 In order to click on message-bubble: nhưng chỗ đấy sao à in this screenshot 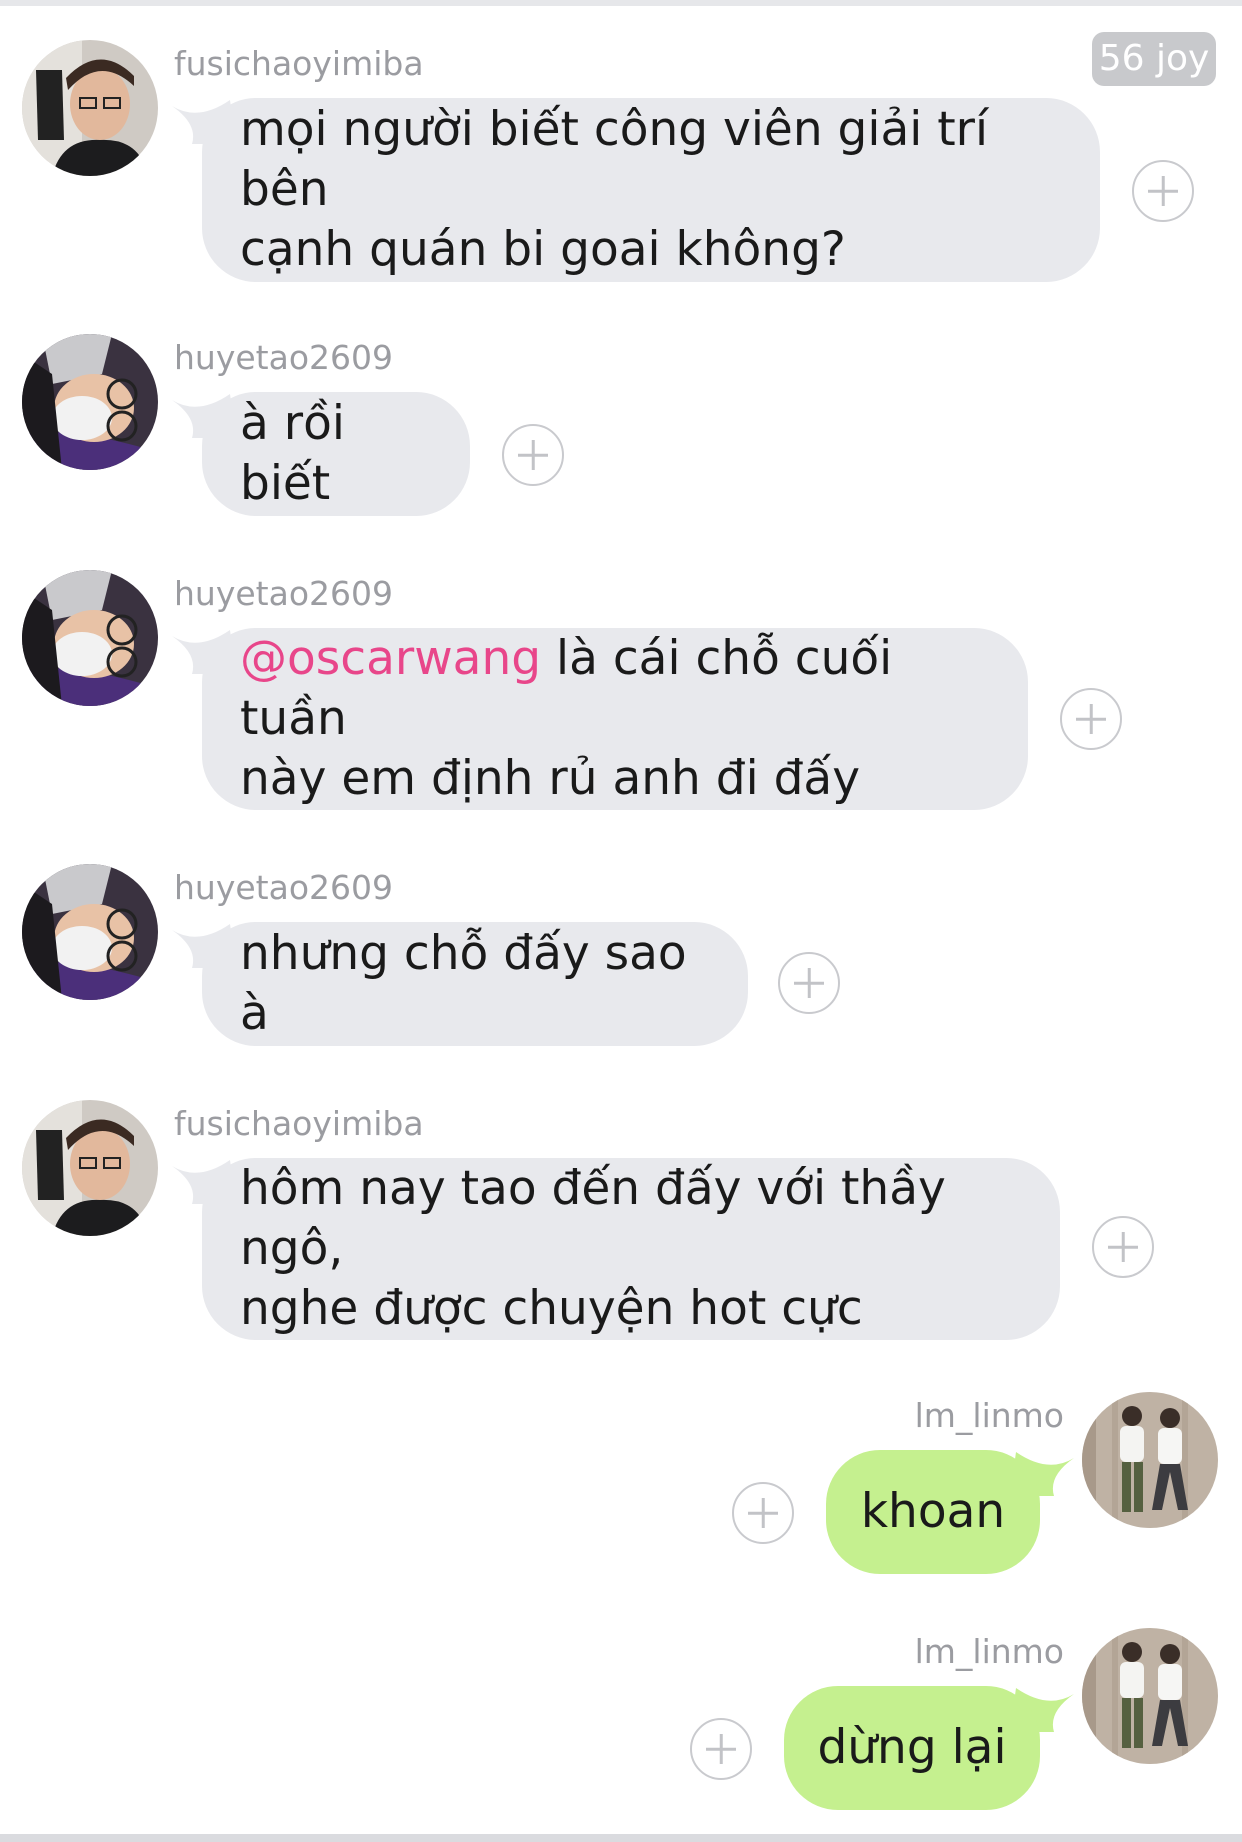, I will do `click(475, 984)`.